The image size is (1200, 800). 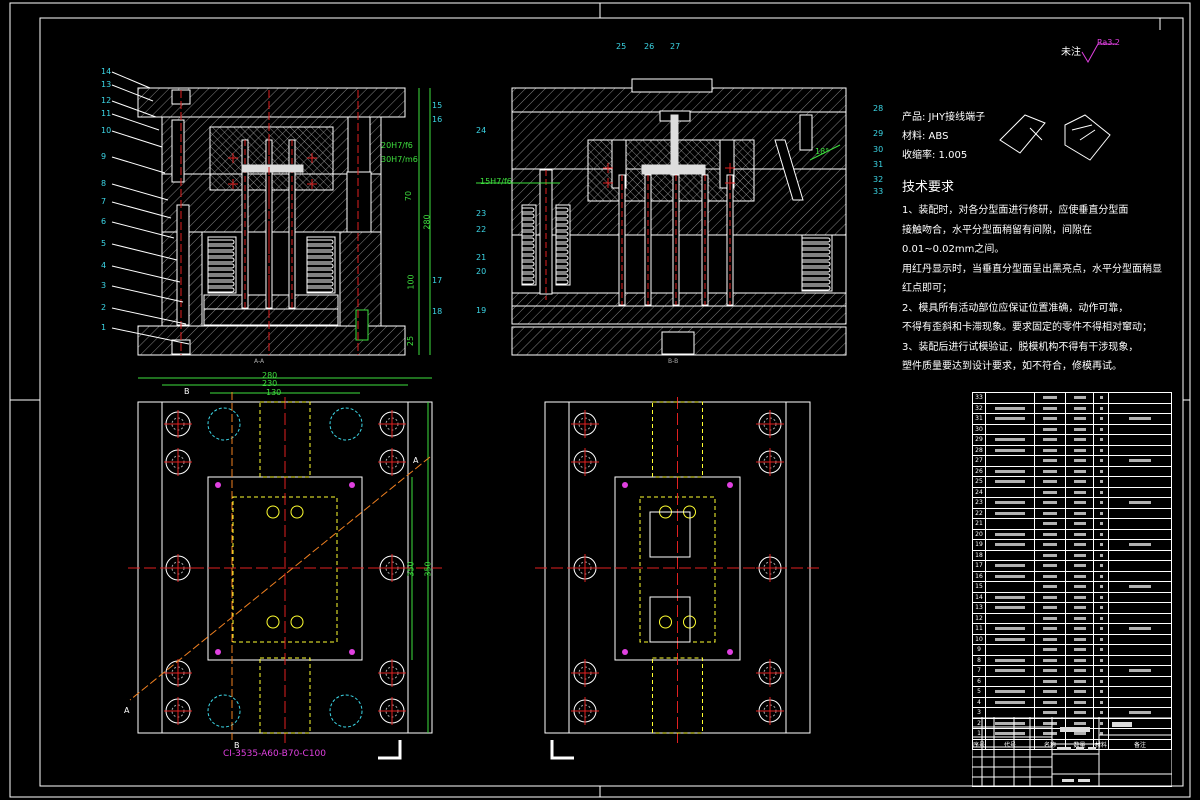 I want to click on part-number: 23, so click(x=481, y=213).